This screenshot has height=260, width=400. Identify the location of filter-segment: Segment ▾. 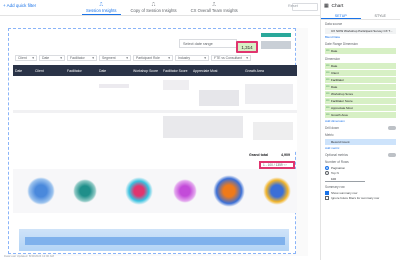
(115, 58).